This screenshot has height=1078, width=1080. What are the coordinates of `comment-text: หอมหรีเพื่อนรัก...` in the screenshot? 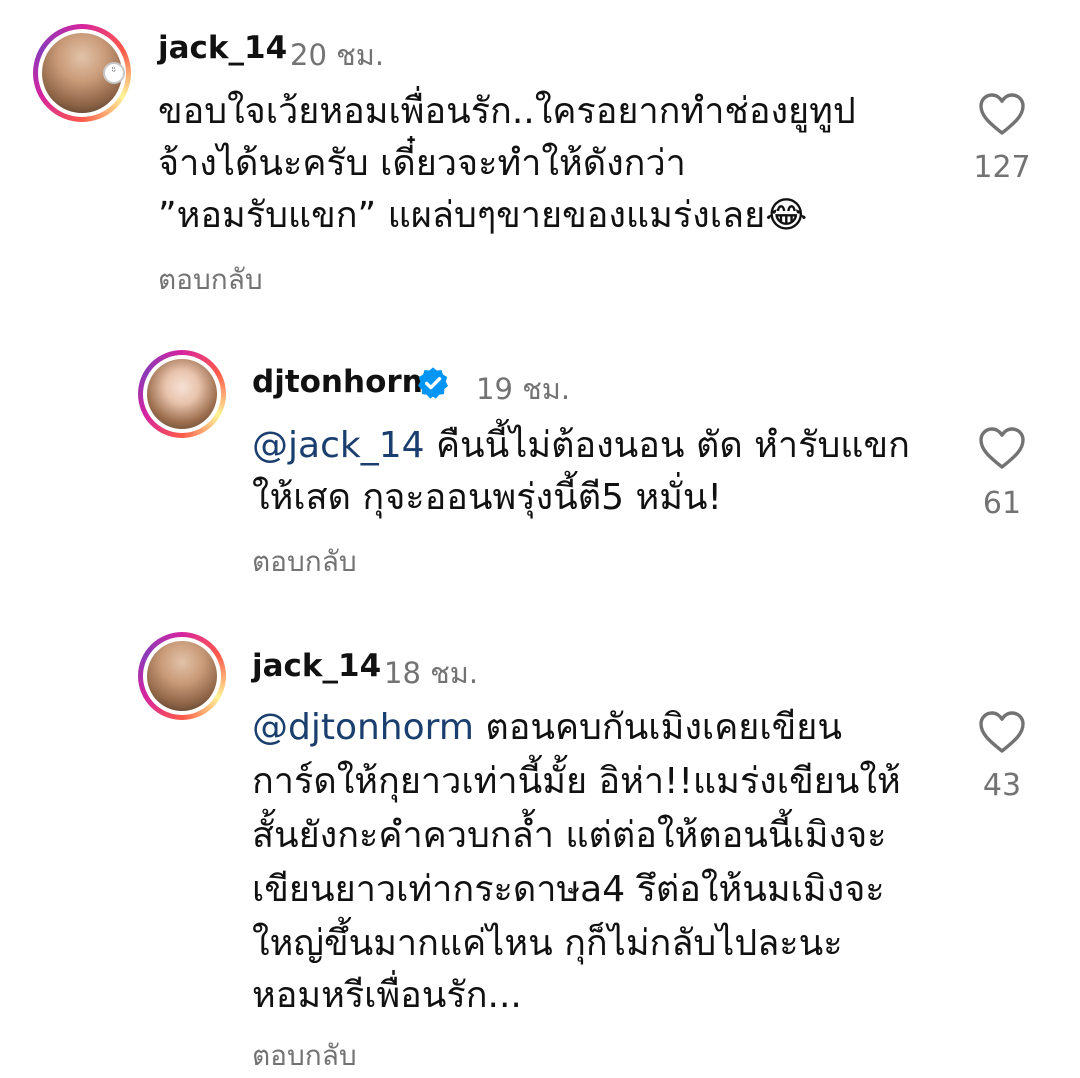 It's located at (387, 995).